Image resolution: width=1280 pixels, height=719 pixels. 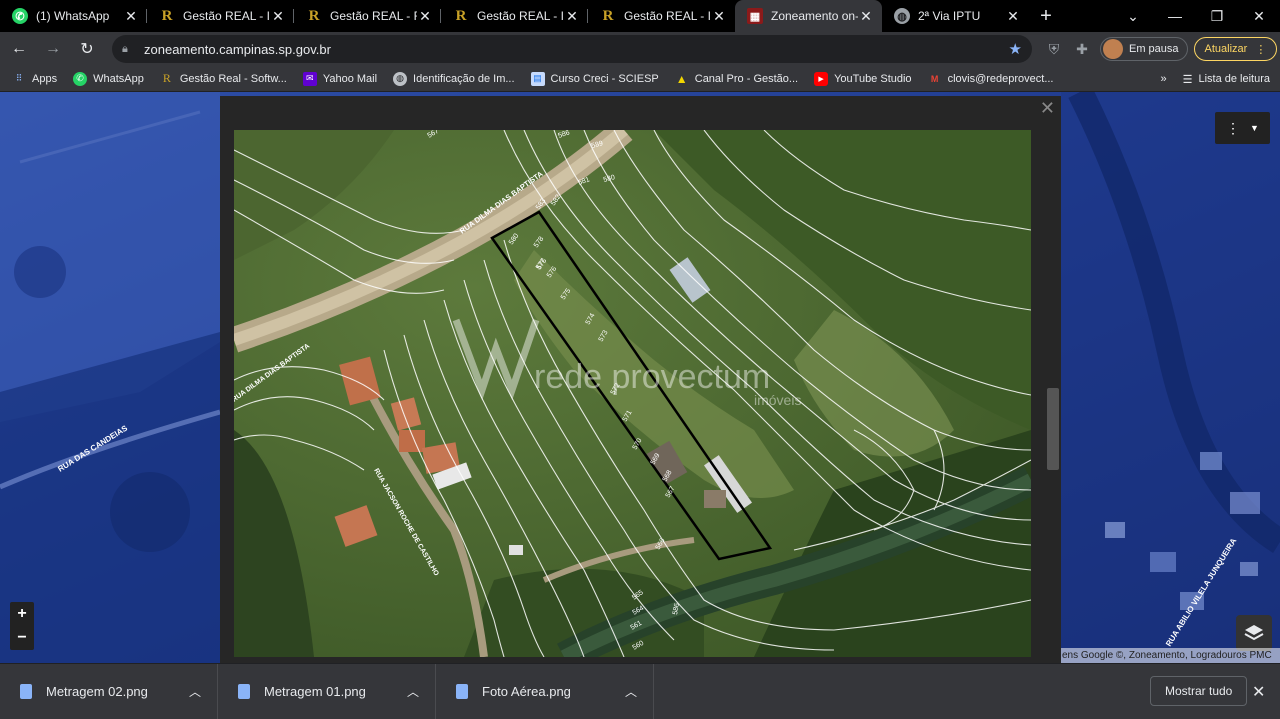 I want to click on whatsapp-icon: ✆, so click(x=20, y=16).